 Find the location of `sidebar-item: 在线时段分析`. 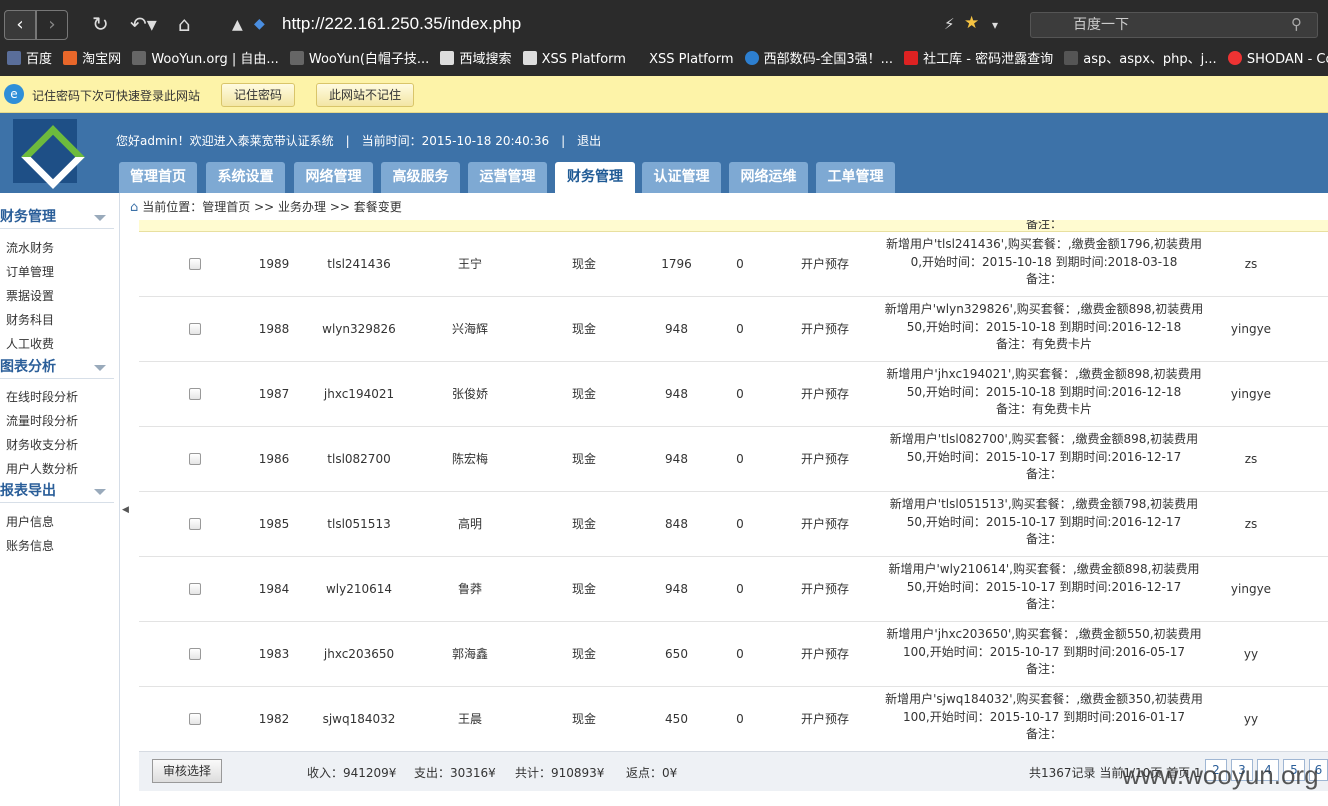

sidebar-item: 在线时段分析 is located at coordinates (42, 396).